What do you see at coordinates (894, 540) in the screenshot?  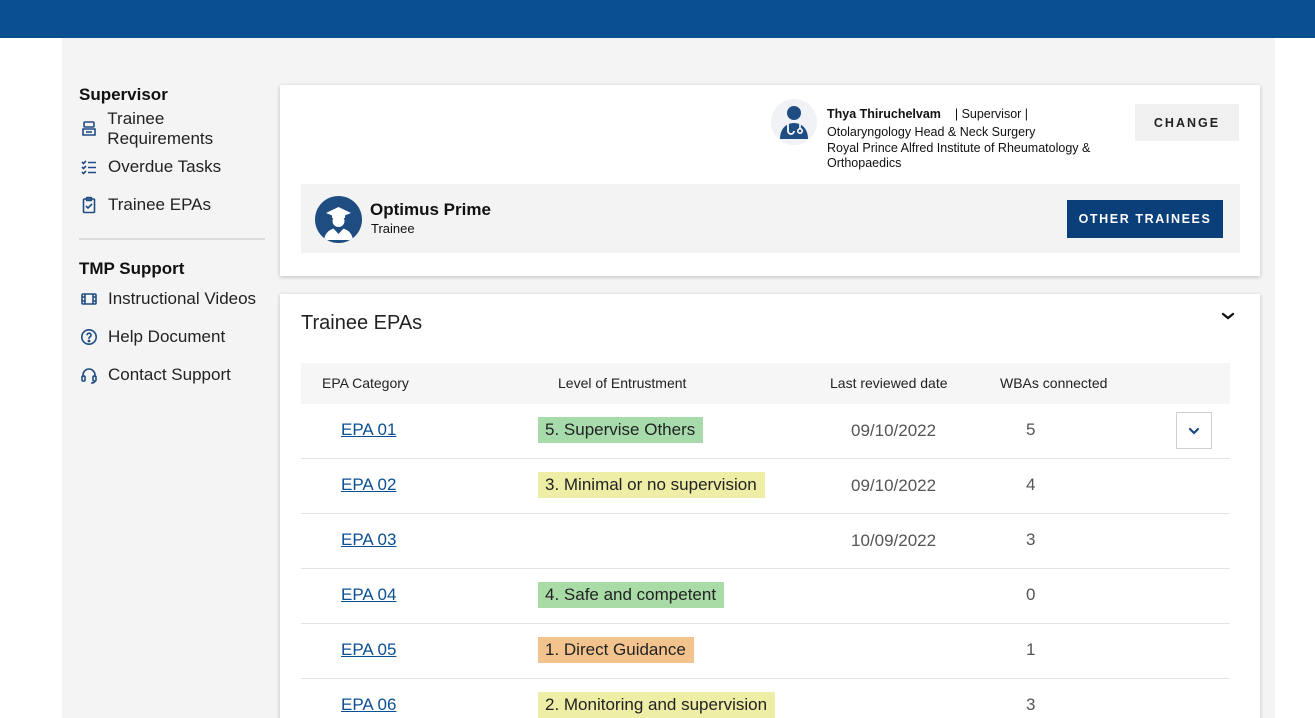 I see `last-reviewed-date: 10/09/2022` at bounding box center [894, 540].